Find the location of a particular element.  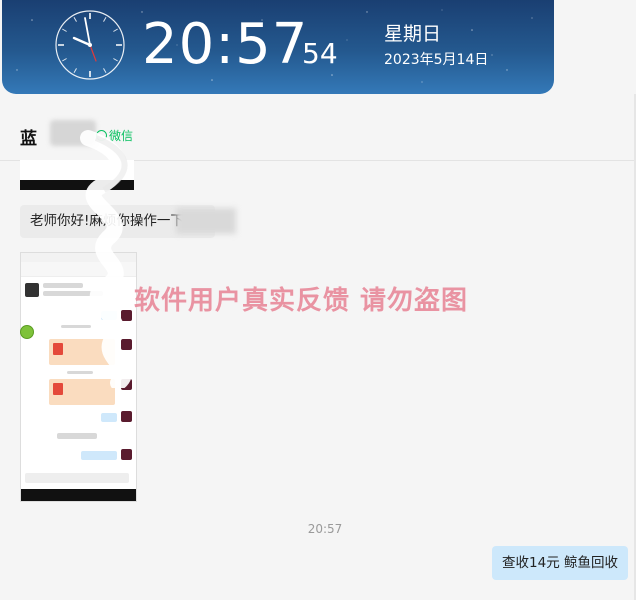

message-timestamp: 20:57 is located at coordinates (325, 529).